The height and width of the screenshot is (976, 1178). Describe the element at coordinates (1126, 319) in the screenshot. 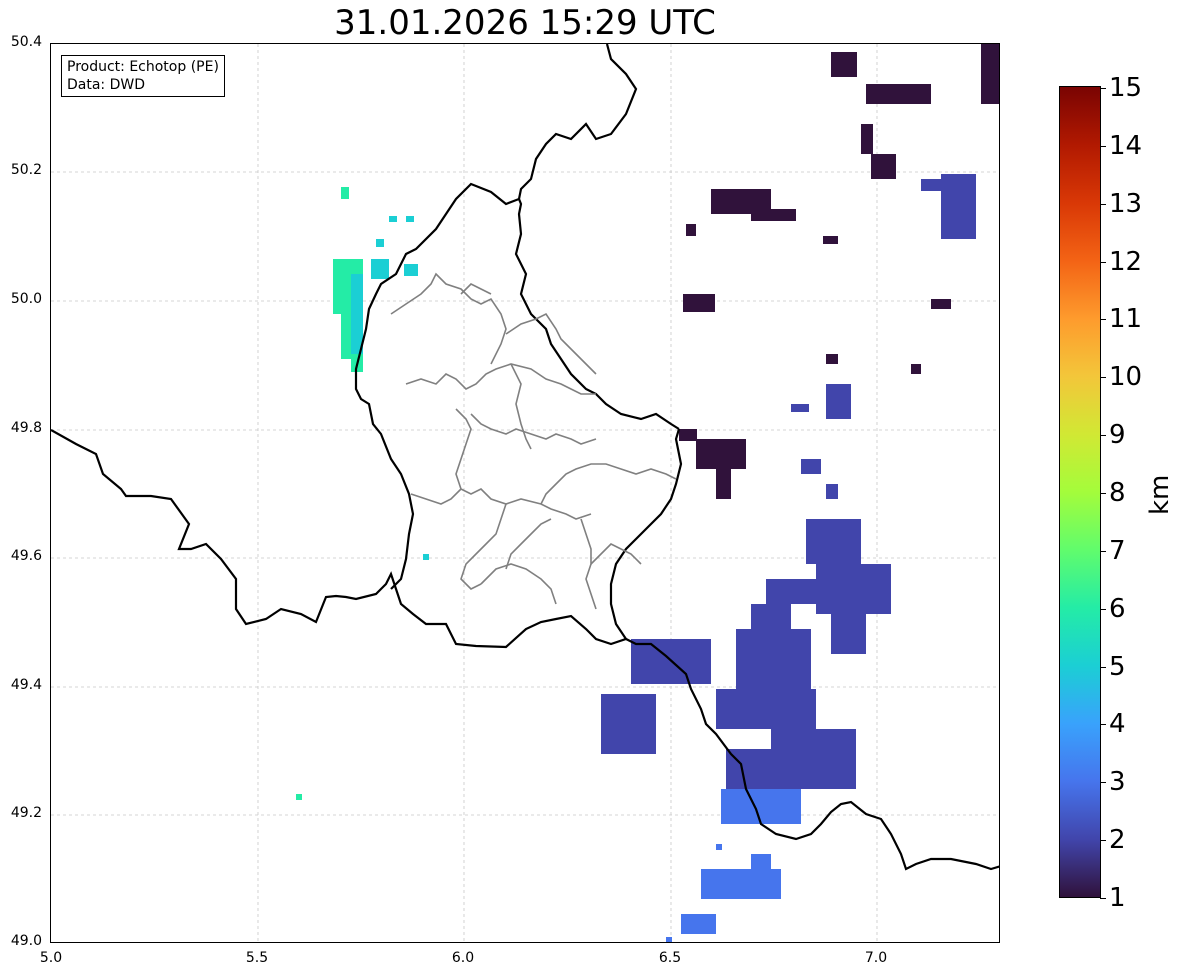

I see `colorbar-tick-label: 11` at that location.